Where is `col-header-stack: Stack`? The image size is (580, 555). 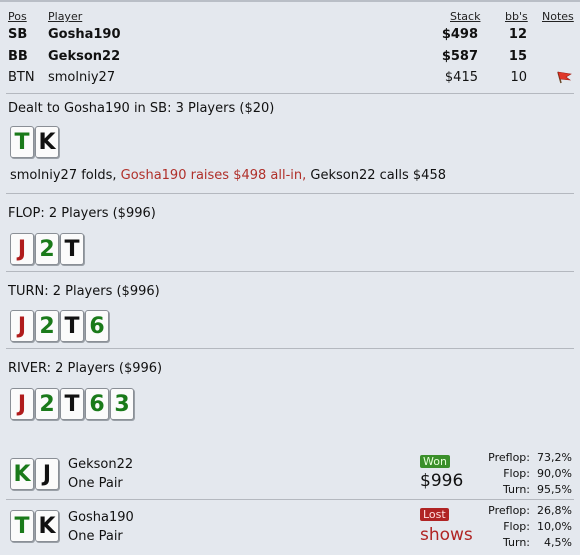
col-header-stack: Stack is located at coordinates (465, 16).